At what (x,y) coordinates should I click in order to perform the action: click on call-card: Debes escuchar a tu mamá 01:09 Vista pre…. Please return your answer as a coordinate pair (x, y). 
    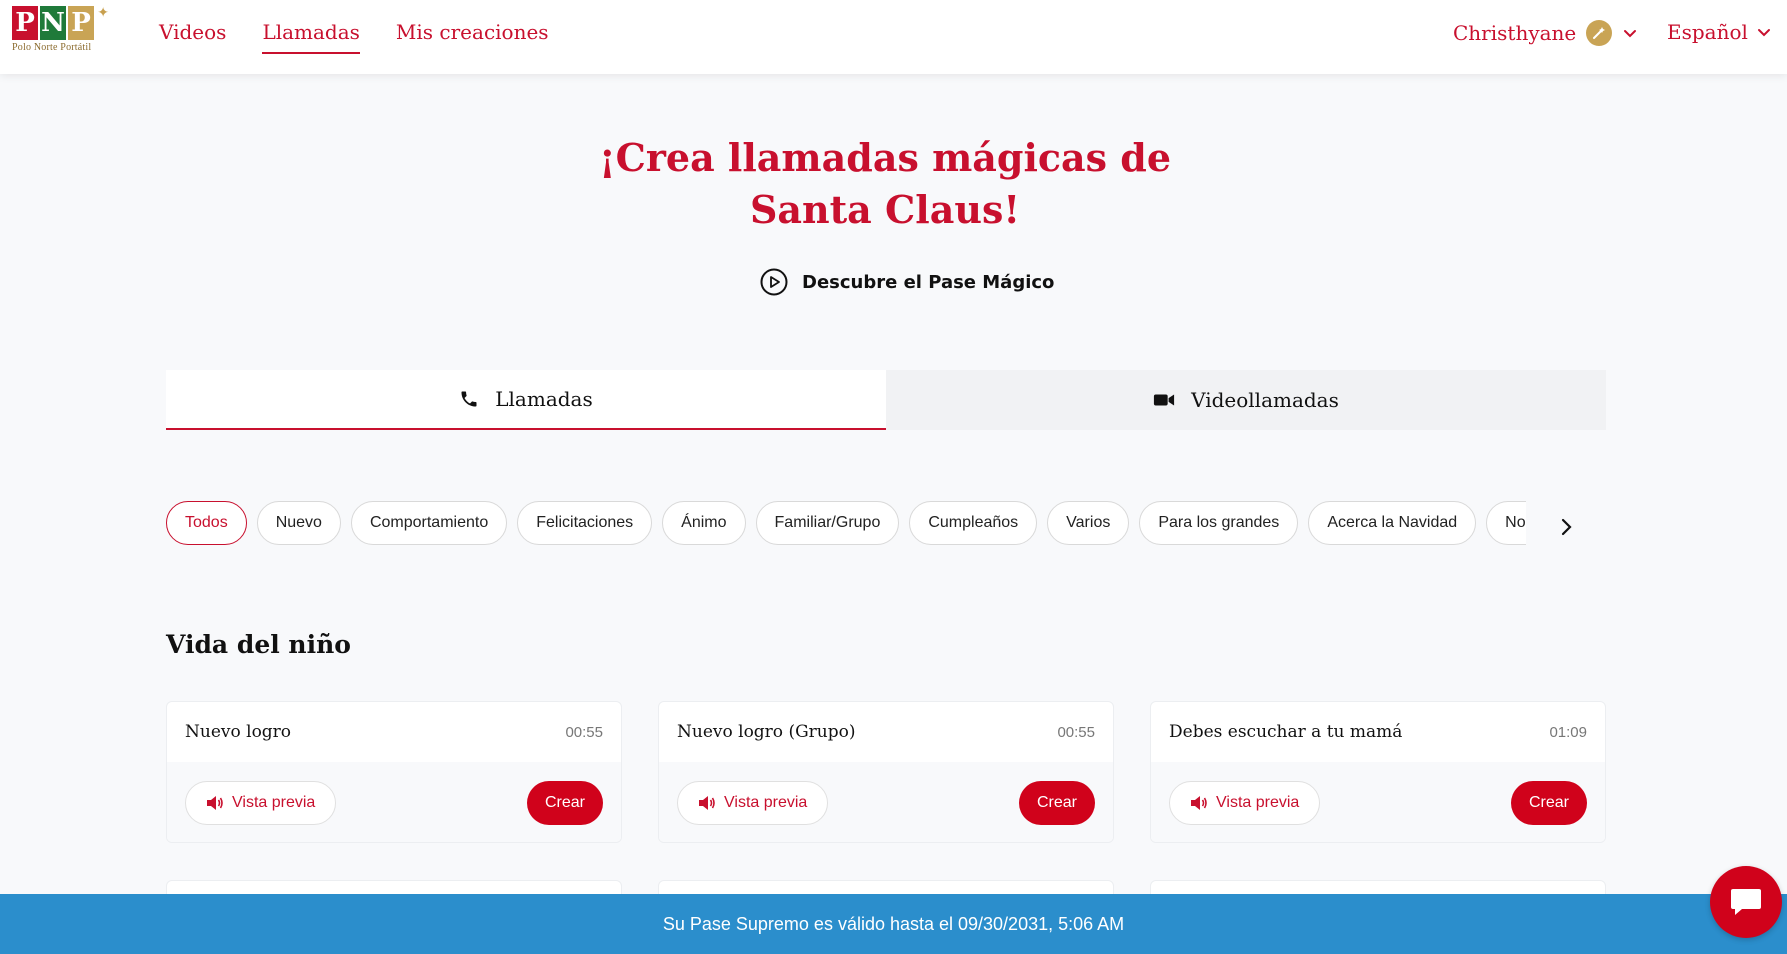
    Looking at the image, I should click on (1378, 772).